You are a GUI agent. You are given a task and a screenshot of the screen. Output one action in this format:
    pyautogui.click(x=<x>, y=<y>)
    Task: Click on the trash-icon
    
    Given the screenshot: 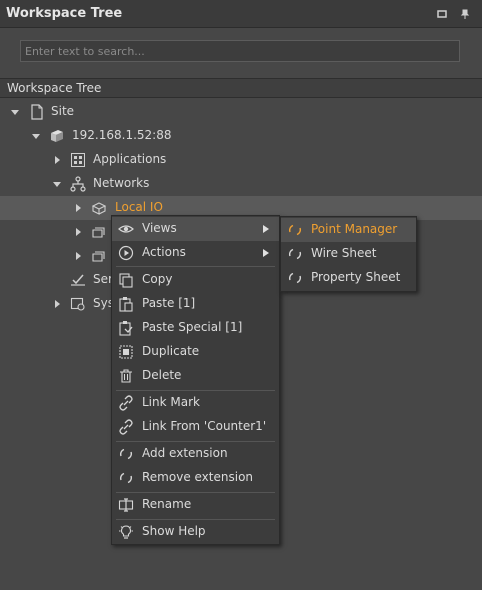 What is the action you would take?
    pyautogui.click(x=126, y=376)
    